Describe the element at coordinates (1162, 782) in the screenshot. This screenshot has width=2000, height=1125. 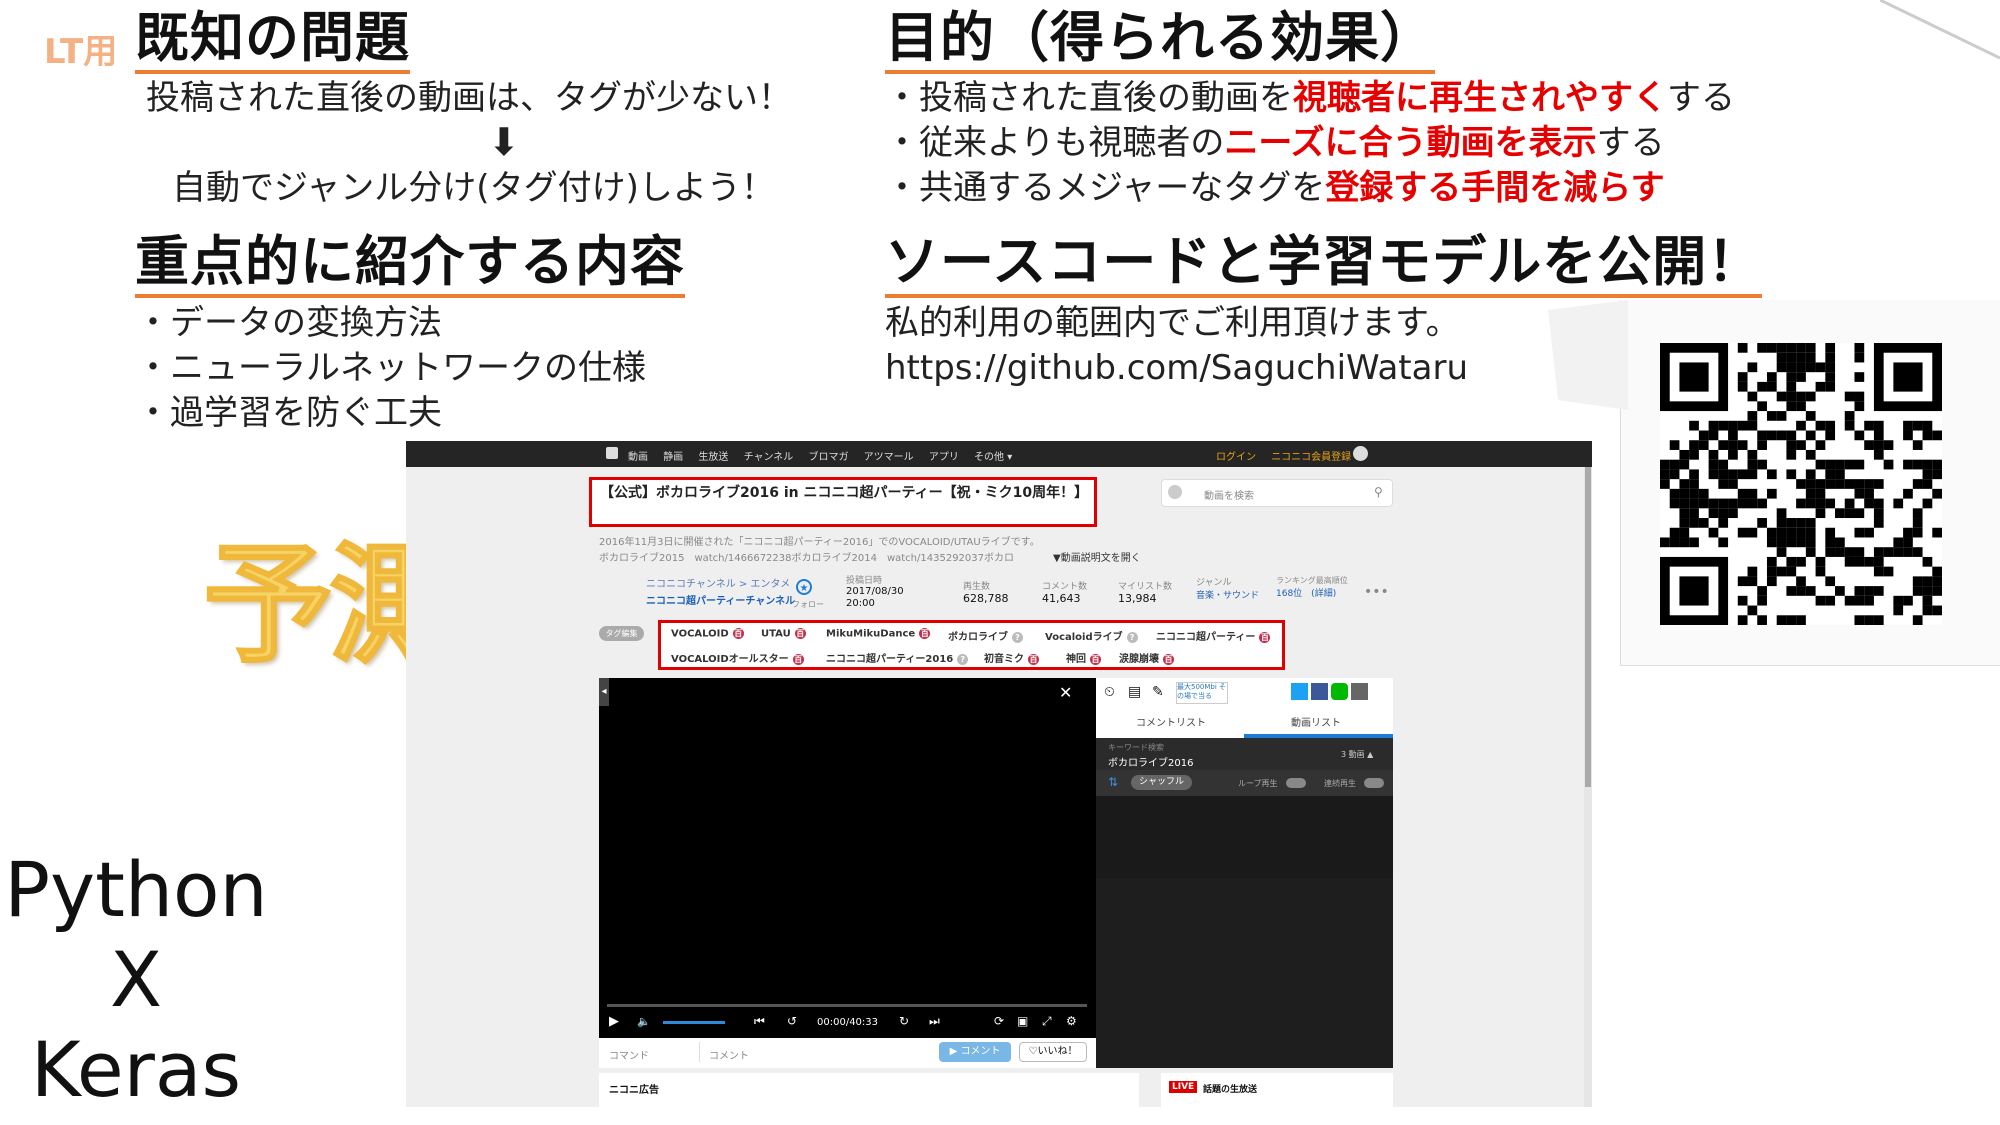
I see `shuffle-button: シャッフル` at that location.